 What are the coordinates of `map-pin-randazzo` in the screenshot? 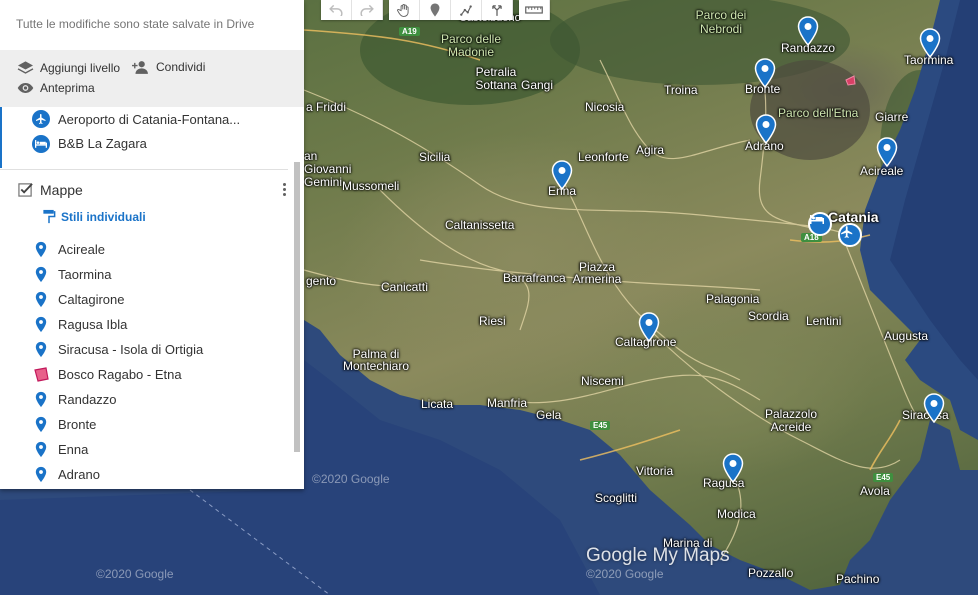 It's located at (808, 31).